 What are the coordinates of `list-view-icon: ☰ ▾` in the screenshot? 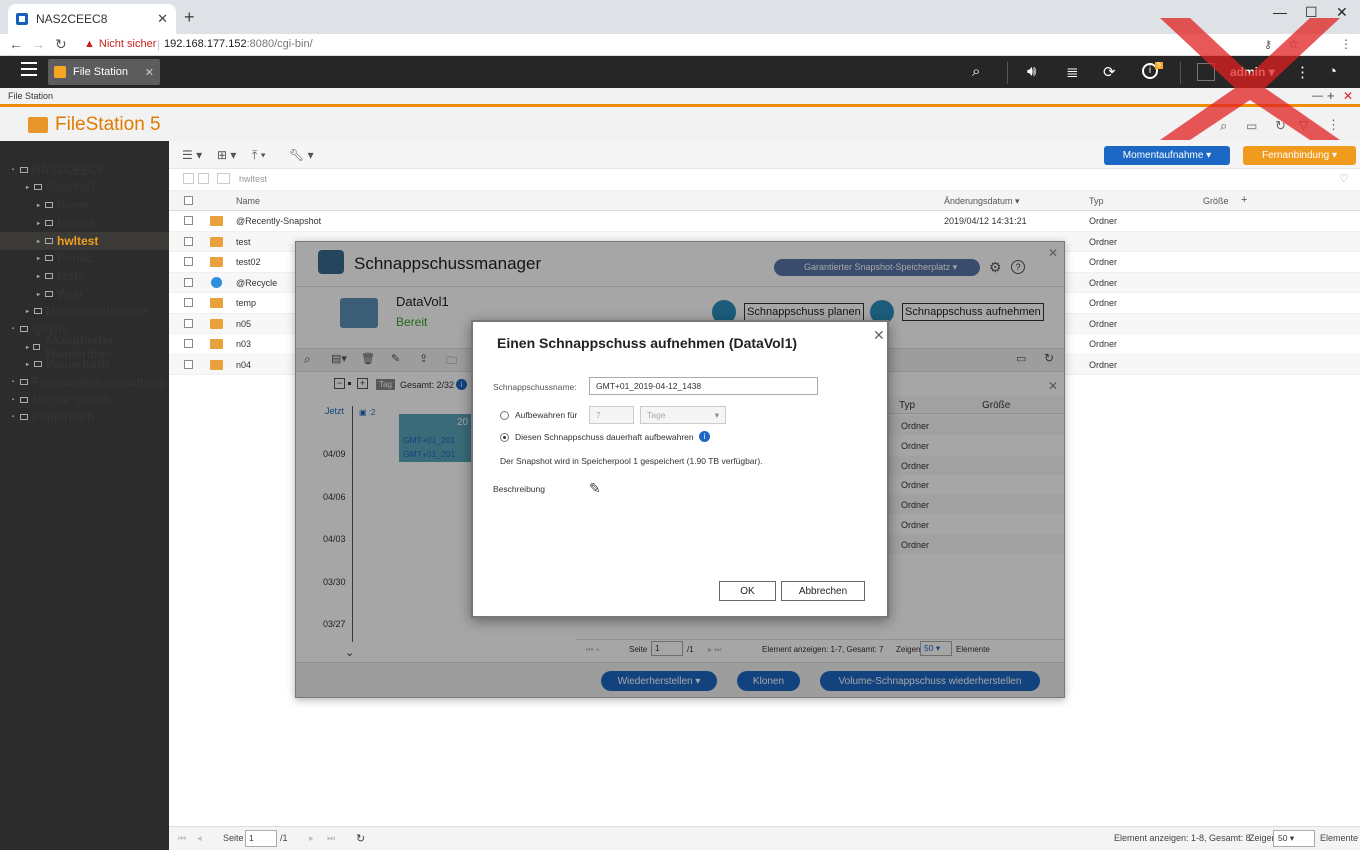 It's located at (192, 155).